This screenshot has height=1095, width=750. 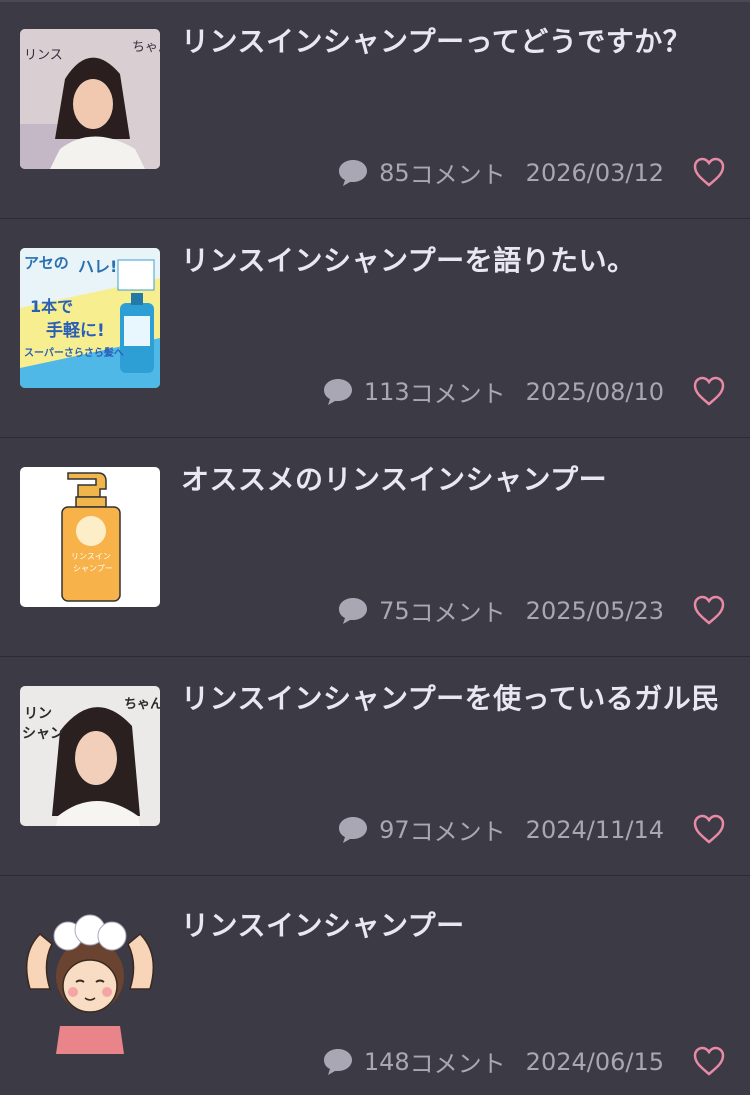 What do you see at coordinates (38, 714) in the screenshot?
I see `thumb-caption: リン` at bounding box center [38, 714].